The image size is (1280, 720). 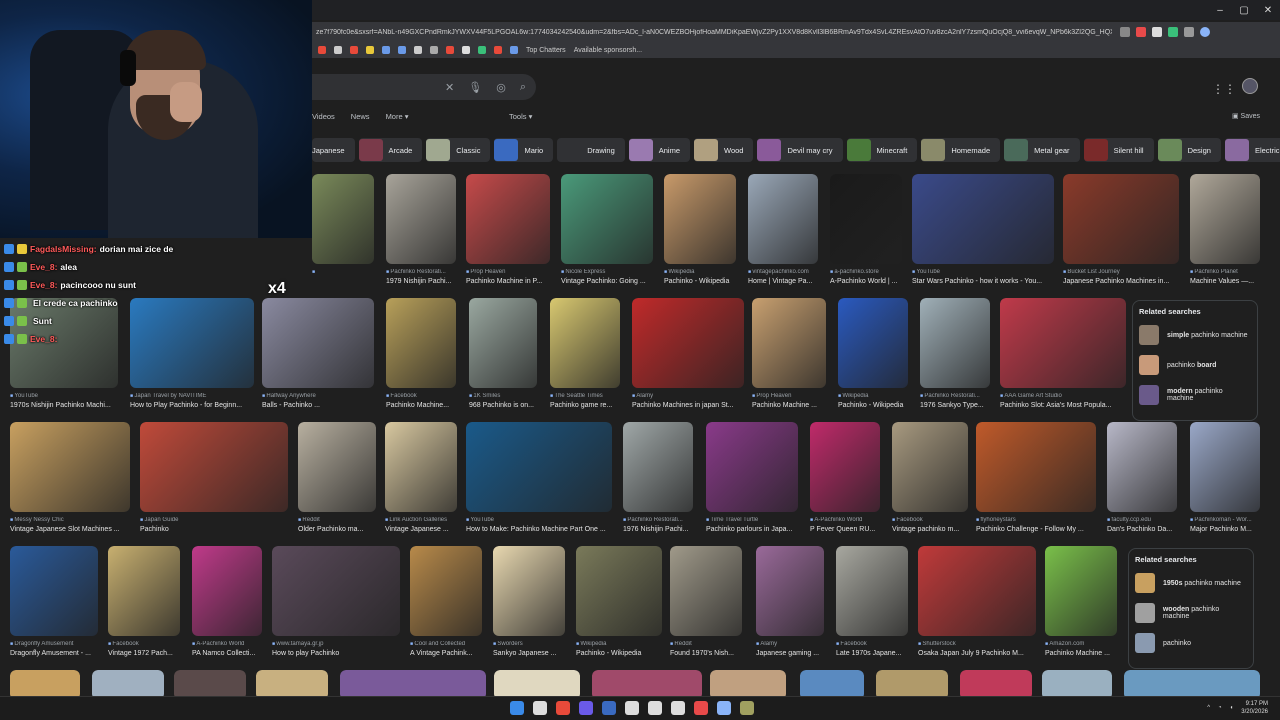 What do you see at coordinates (766, 644) in the screenshot?
I see `result-source: Alamy` at bounding box center [766, 644].